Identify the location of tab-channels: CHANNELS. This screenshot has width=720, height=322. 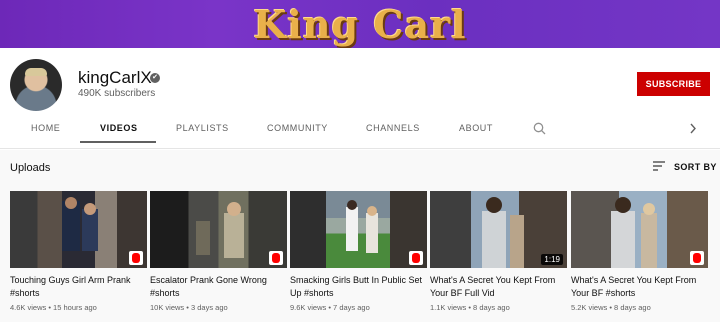
(393, 128).